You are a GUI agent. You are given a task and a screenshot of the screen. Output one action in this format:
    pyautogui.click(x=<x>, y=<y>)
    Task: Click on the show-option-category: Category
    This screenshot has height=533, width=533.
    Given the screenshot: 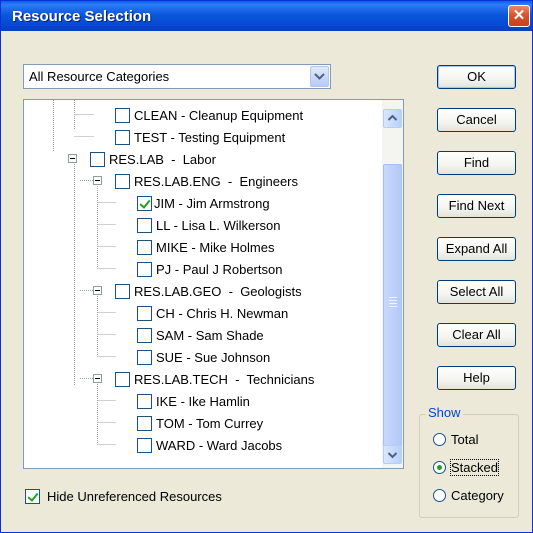 What is the action you would take?
    pyautogui.click(x=468, y=495)
    